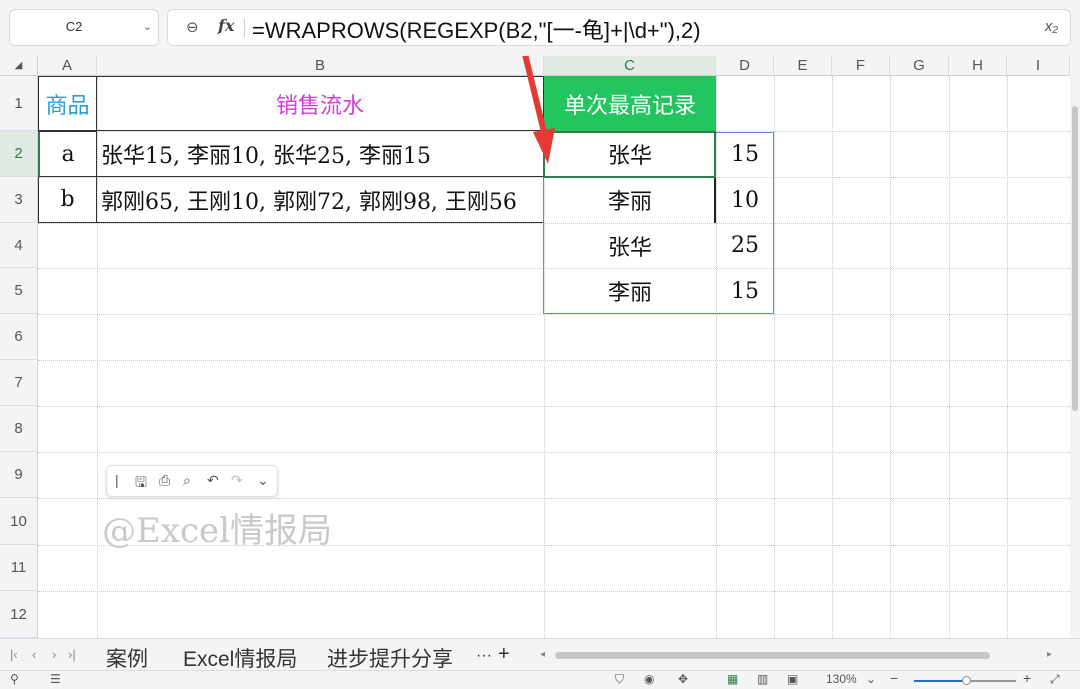 The width and height of the screenshot is (1080, 689). I want to click on zoom-out-icon: ⊖, so click(192, 27).